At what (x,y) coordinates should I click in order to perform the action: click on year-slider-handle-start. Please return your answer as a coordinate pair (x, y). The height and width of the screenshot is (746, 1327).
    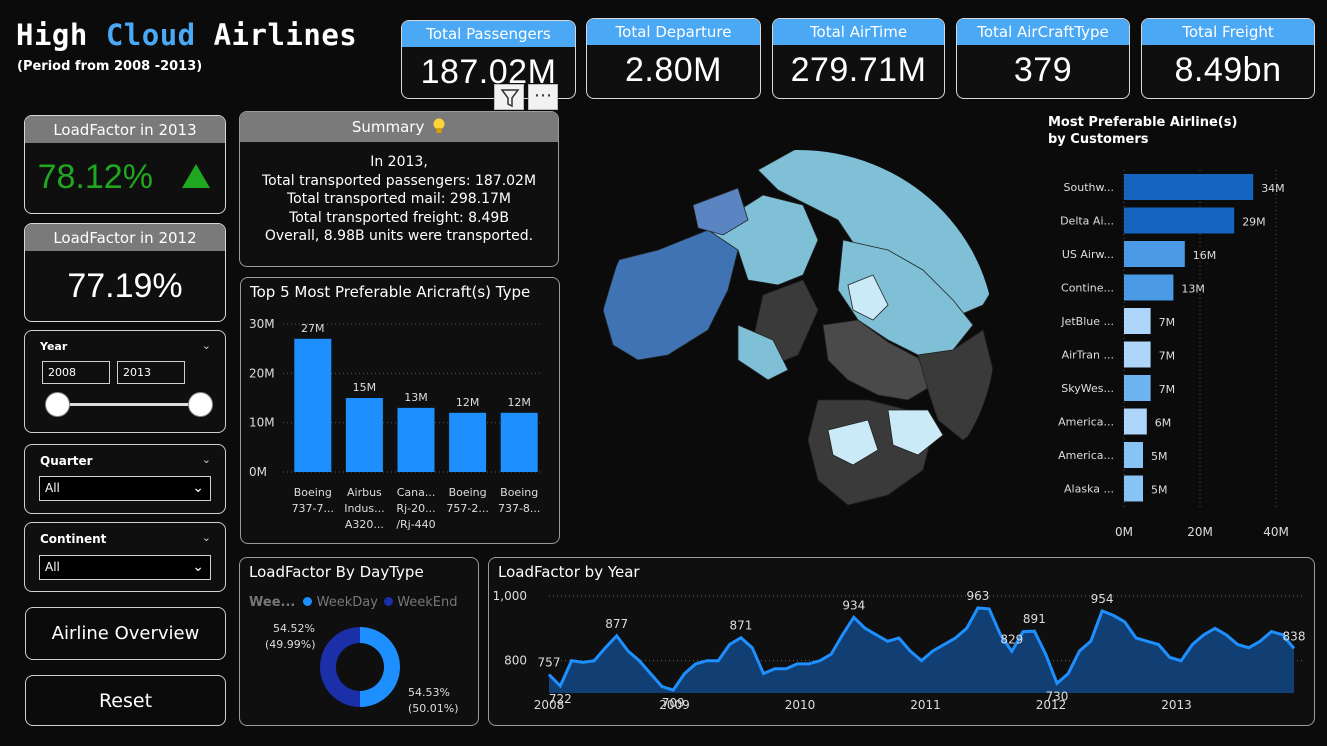
    Looking at the image, I should click on (57, 404).